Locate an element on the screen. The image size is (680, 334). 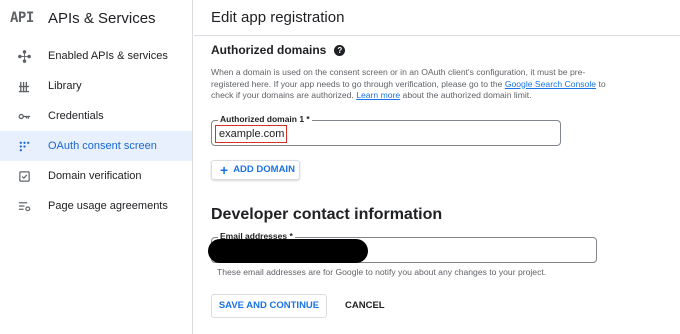
add-domain-button: + ADD DOMAIN is located at coordinates (255, 169).